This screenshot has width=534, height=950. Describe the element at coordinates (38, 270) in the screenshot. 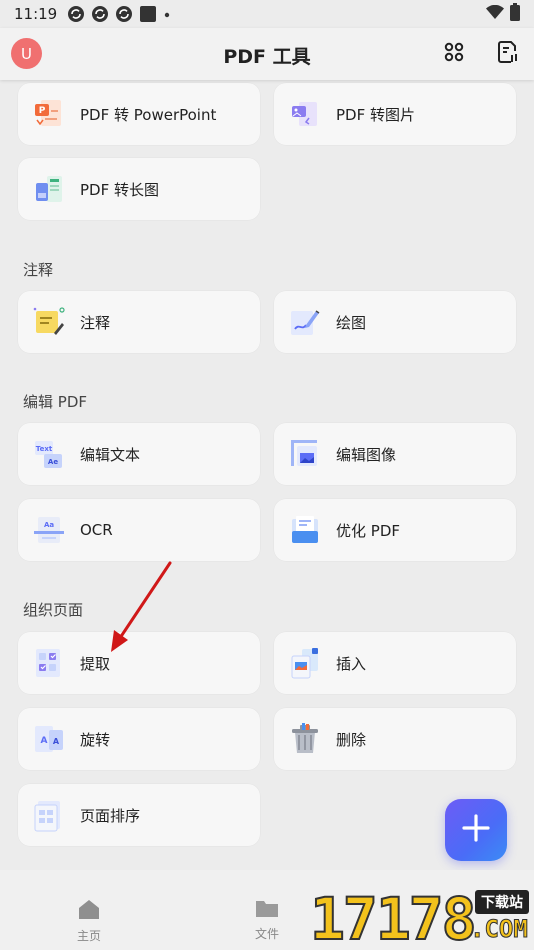

I see `section-title-annotate: 注释` at that location.